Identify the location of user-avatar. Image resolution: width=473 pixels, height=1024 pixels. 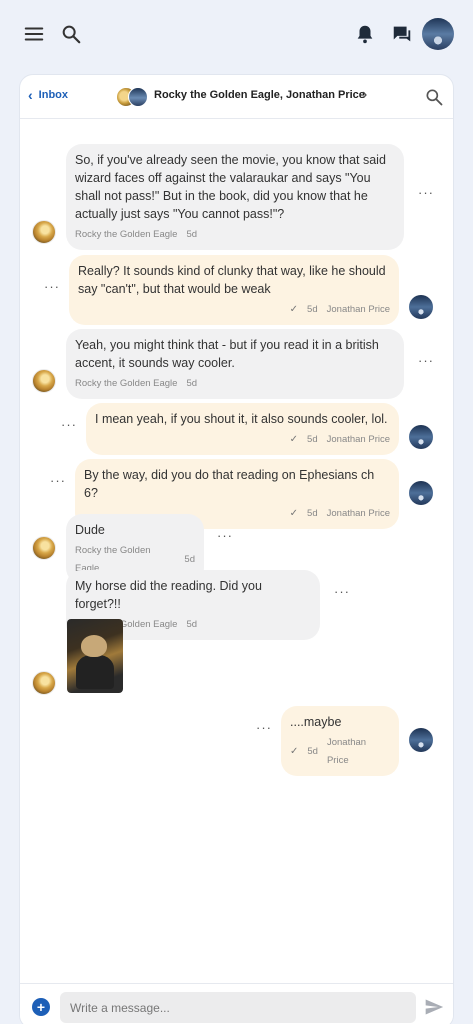
(438, 34).